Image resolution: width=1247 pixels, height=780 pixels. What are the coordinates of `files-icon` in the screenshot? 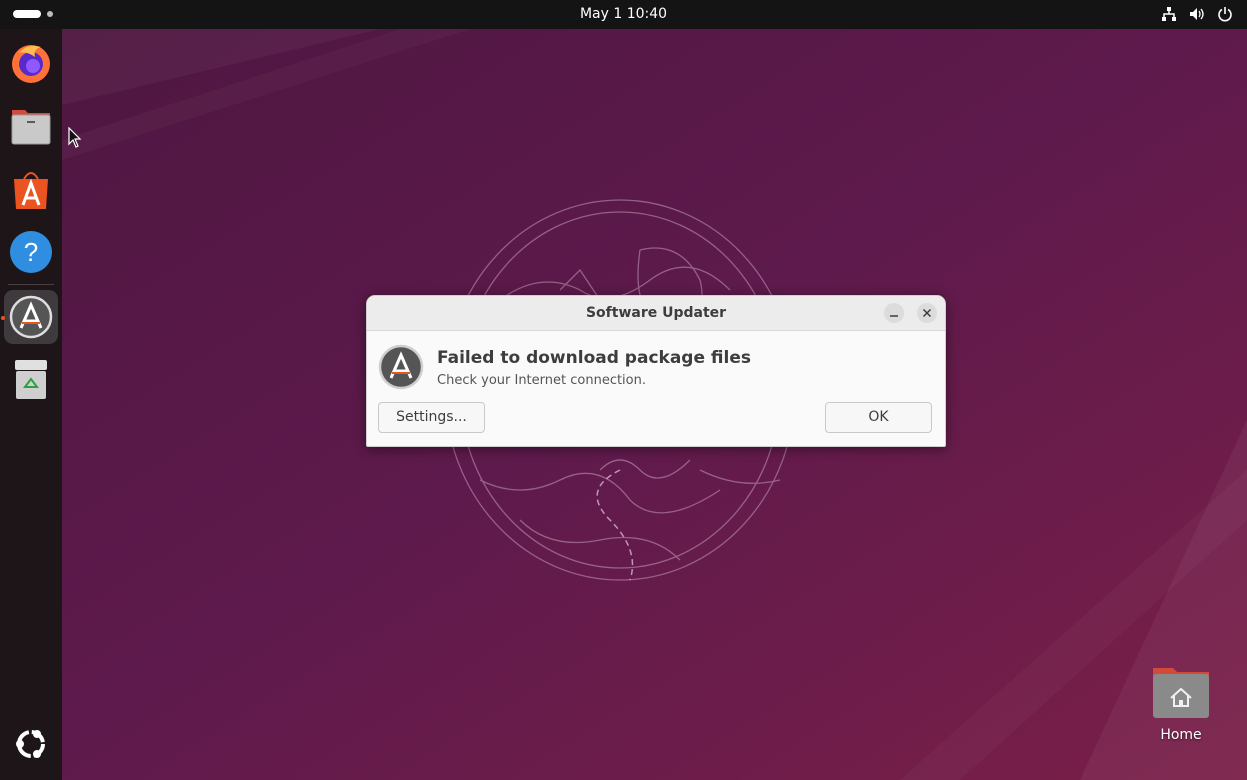 It's located at (31, 127).